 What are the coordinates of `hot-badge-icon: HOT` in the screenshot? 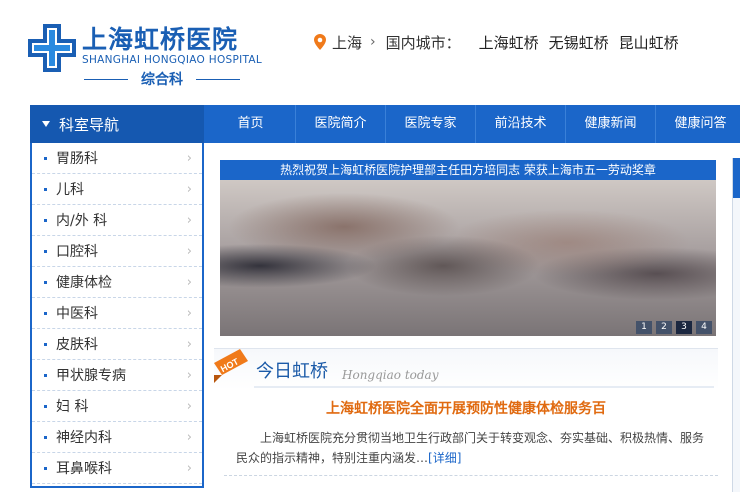 It's located at (231, 366).